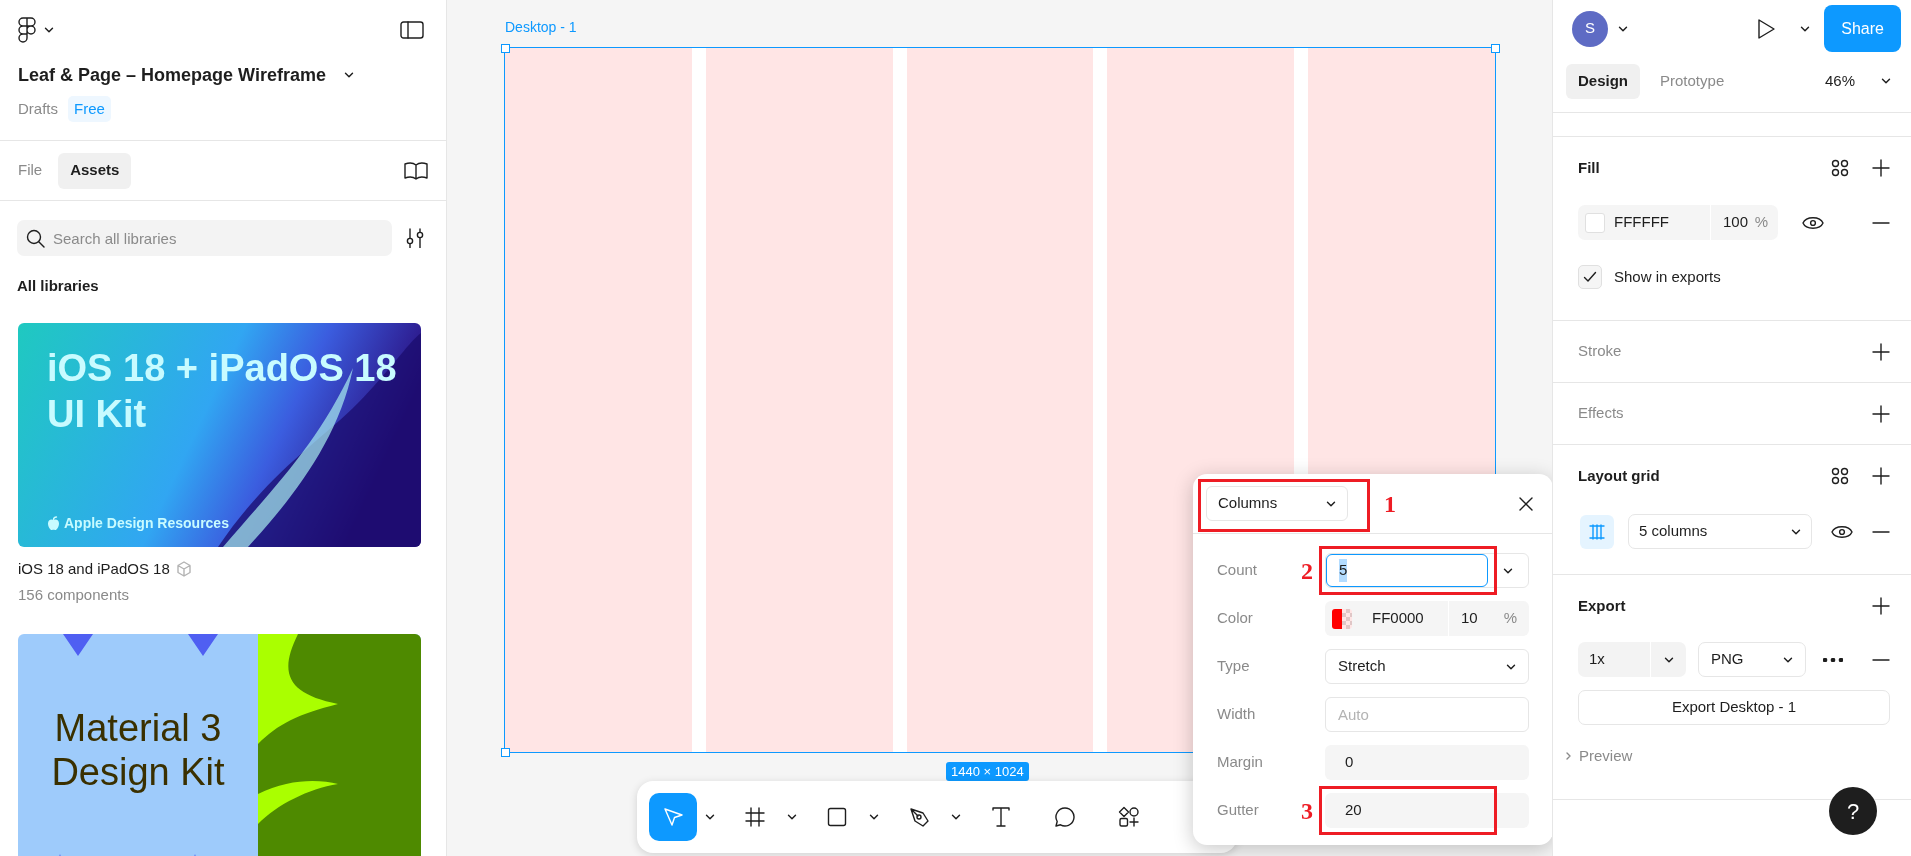 The width and height of the screenshot is (1911, 856). Describe the element at coordinates (1667, 276) in the screenshot. I see `checkbox-label: Show in exports` at that location.